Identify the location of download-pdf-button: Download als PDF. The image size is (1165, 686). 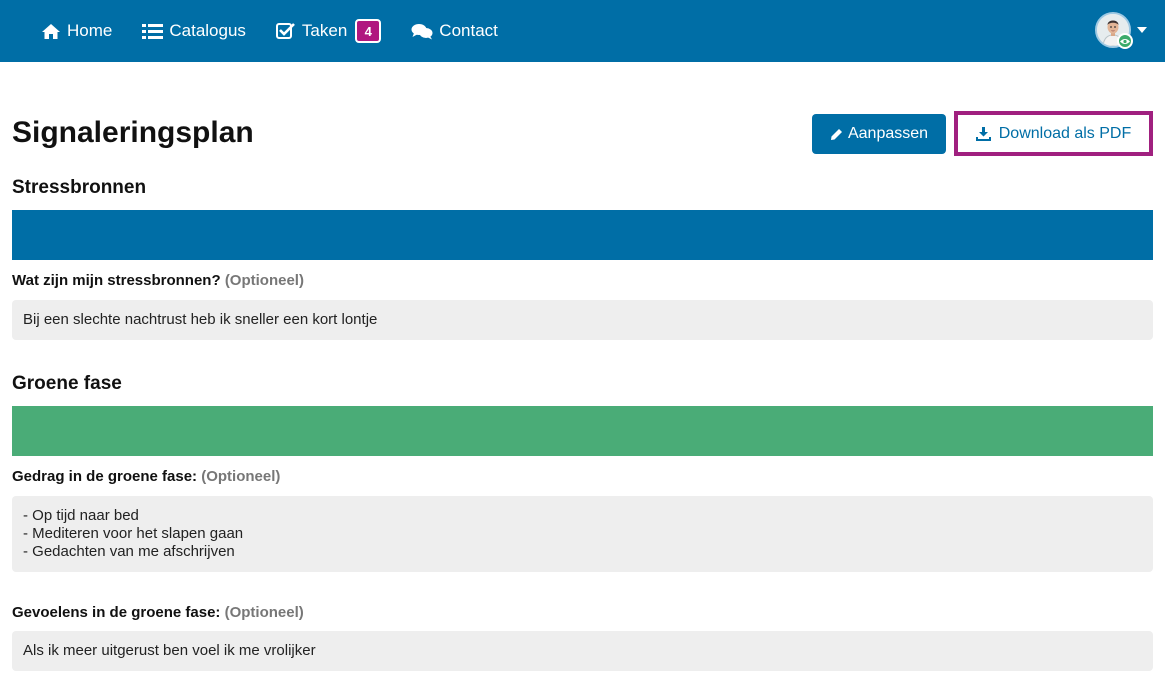
(1053, 133).